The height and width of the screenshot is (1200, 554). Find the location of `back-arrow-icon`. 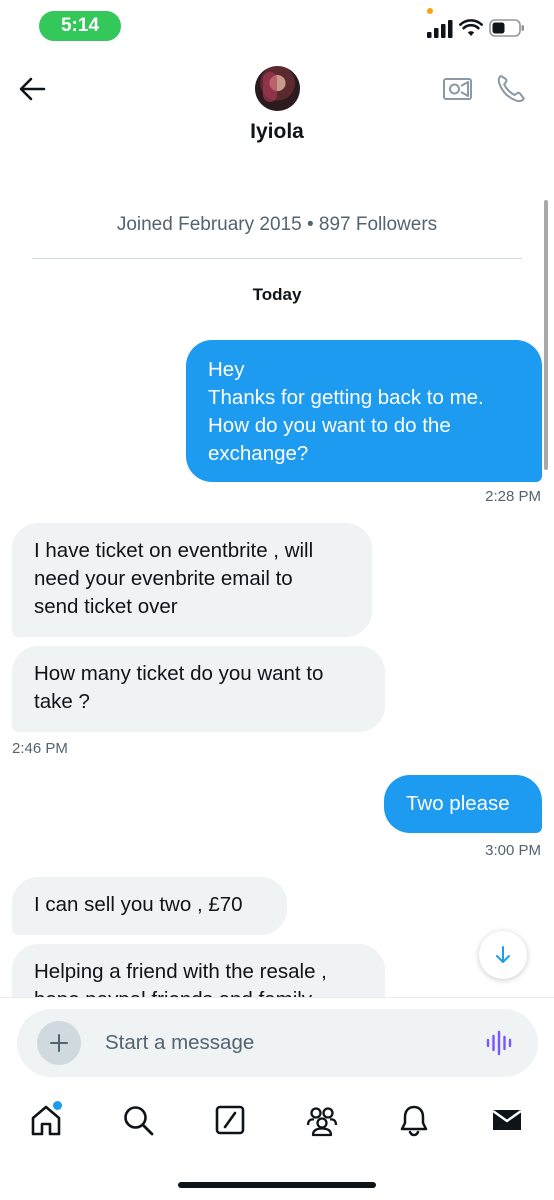

back-arrow-icon is located at coordinates (33, 89).